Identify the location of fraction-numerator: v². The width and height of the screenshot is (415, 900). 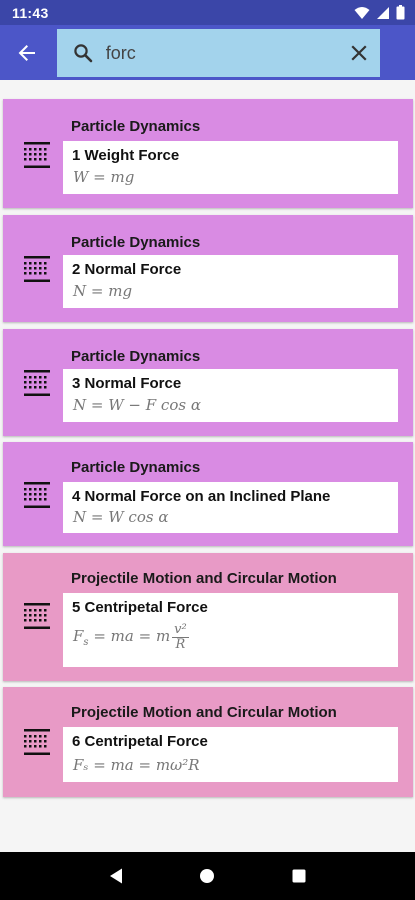
(180, 630).